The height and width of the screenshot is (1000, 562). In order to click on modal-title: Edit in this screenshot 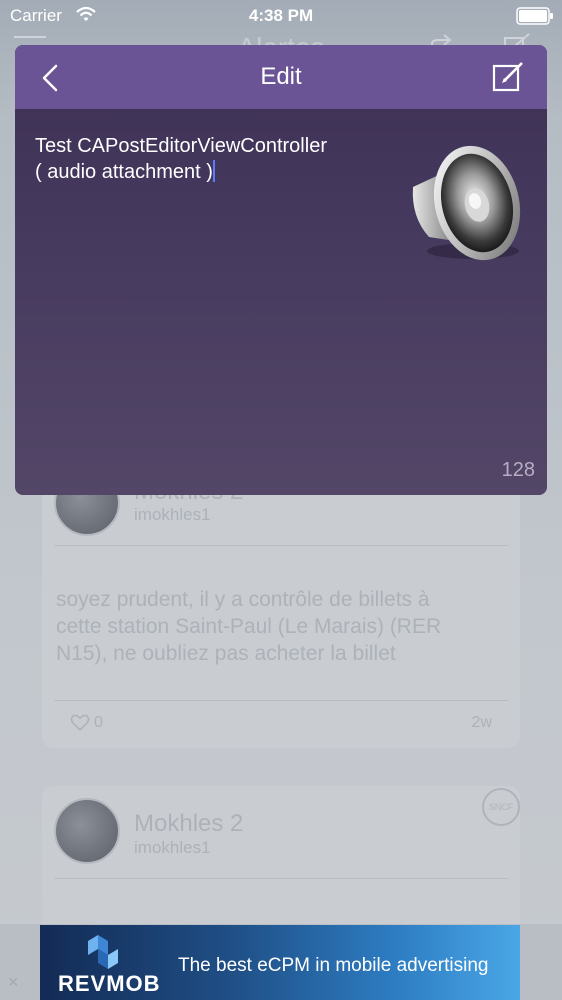, I will do `click(281, 76)`.